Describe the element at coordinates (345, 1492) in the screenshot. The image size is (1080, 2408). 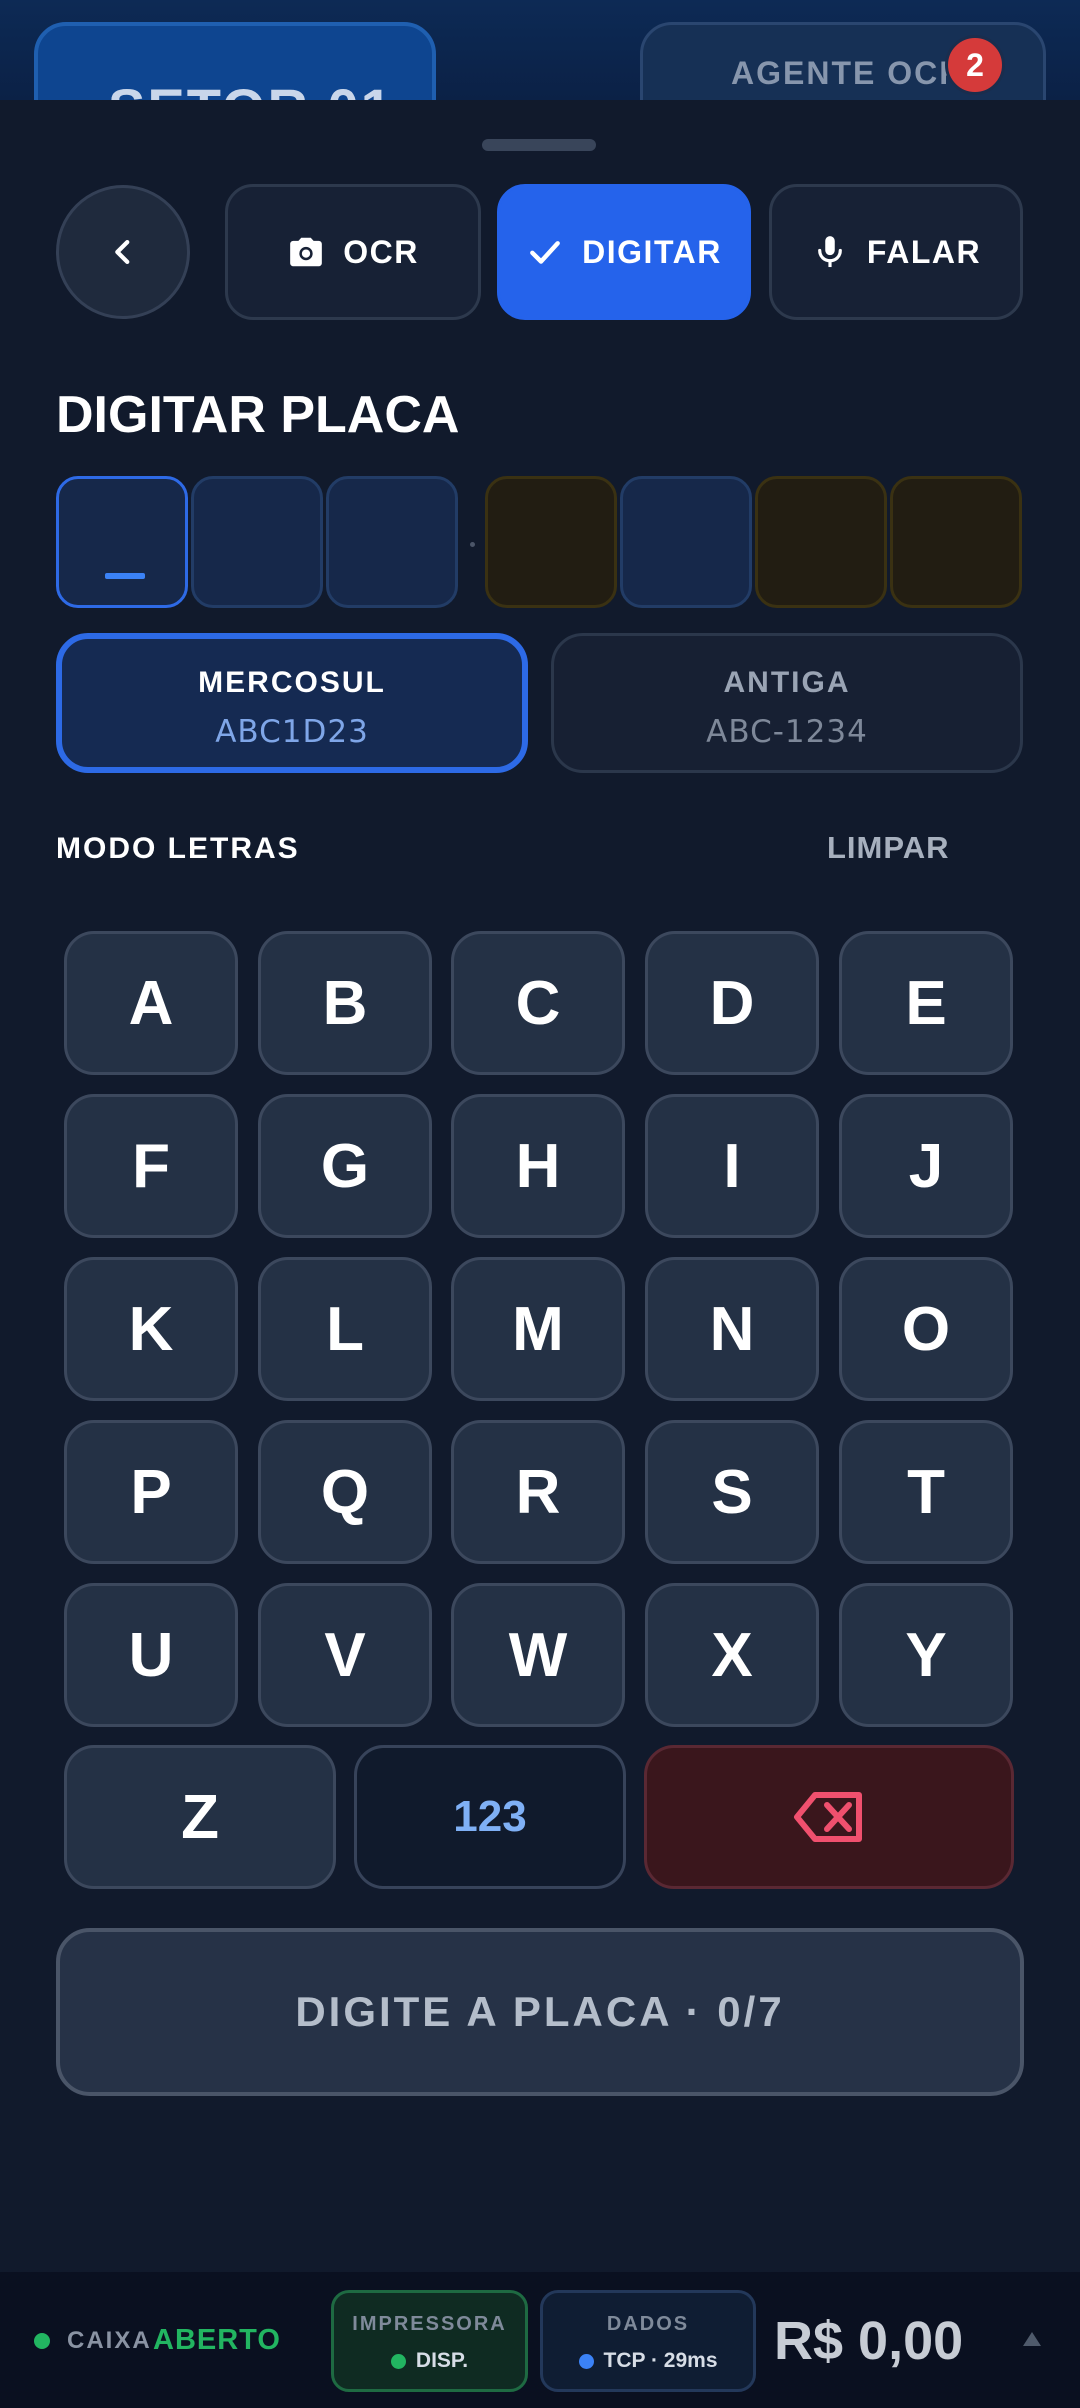
I see `key-q: Q` at that location.